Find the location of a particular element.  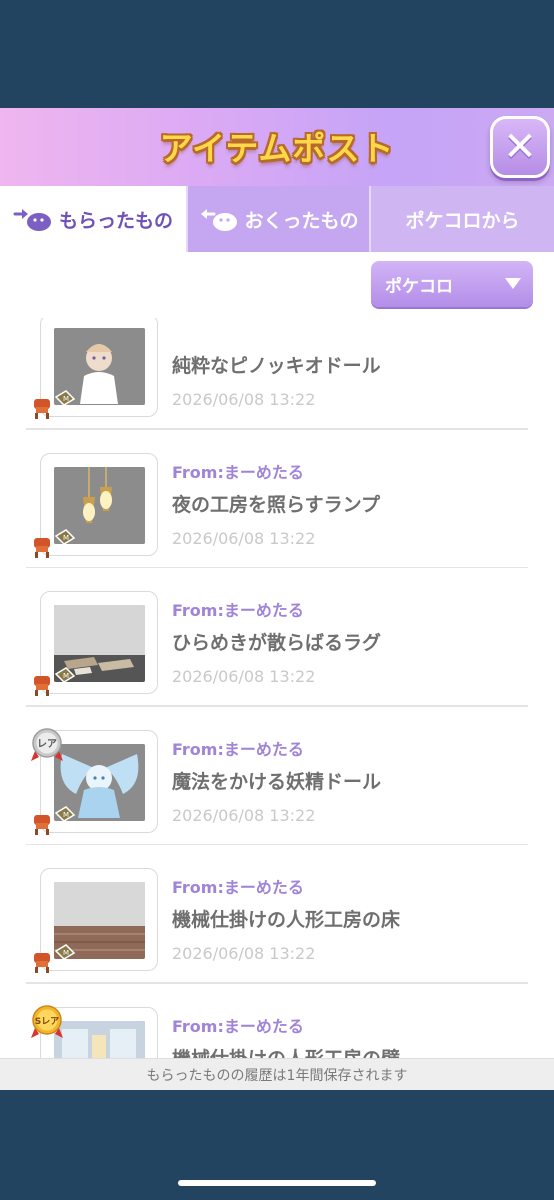

rarity-label: Sレア is located at coordinates (47, 1021).